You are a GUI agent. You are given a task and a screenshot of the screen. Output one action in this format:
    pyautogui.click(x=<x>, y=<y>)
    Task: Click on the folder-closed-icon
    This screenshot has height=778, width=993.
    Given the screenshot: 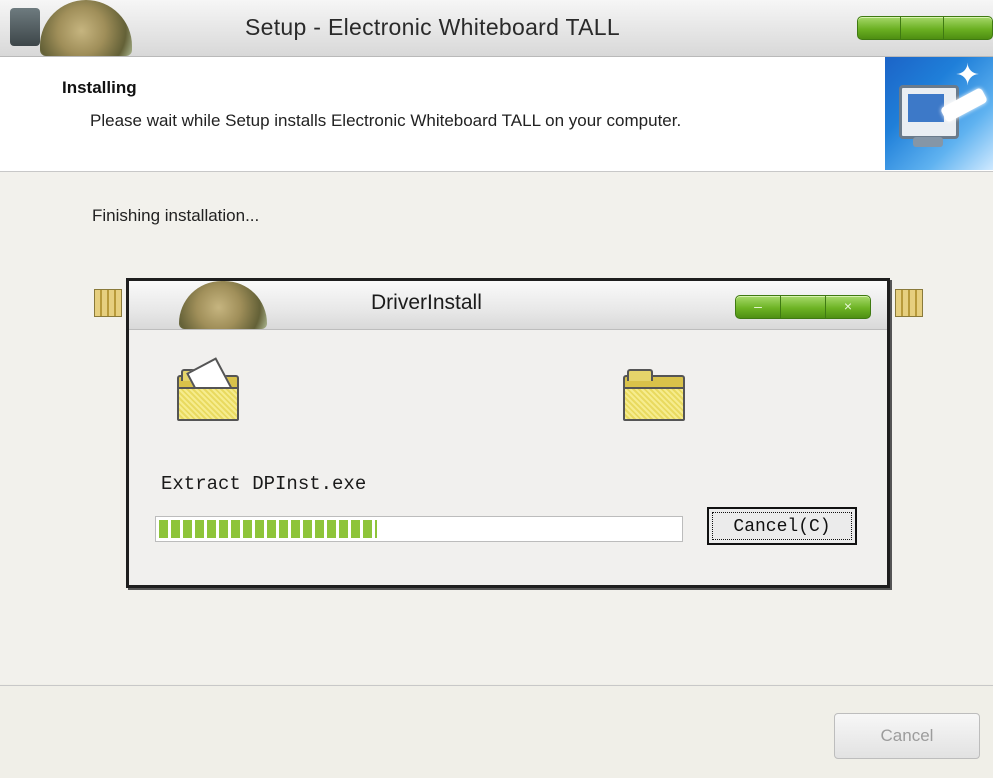 What is the action you would take?
    pyautogui.click(x=654, y=395)
    